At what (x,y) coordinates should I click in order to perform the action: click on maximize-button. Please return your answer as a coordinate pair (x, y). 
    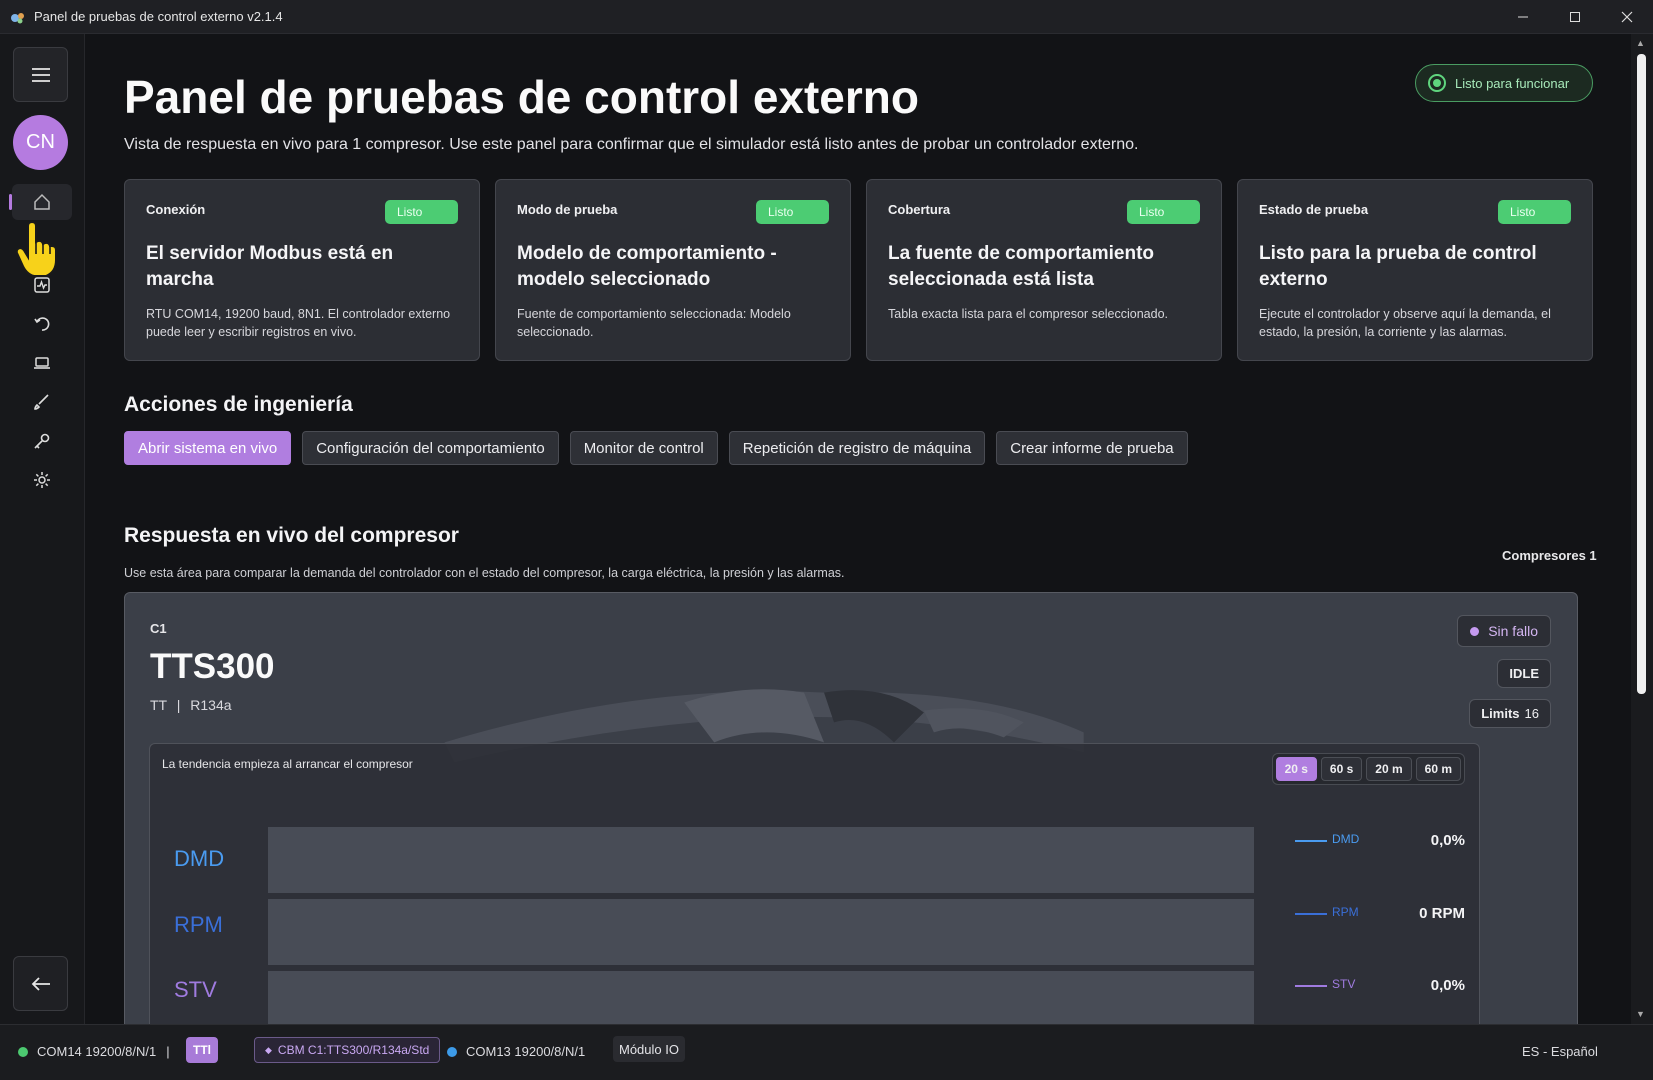
    Looking at the image, I should click on (1575, 17).